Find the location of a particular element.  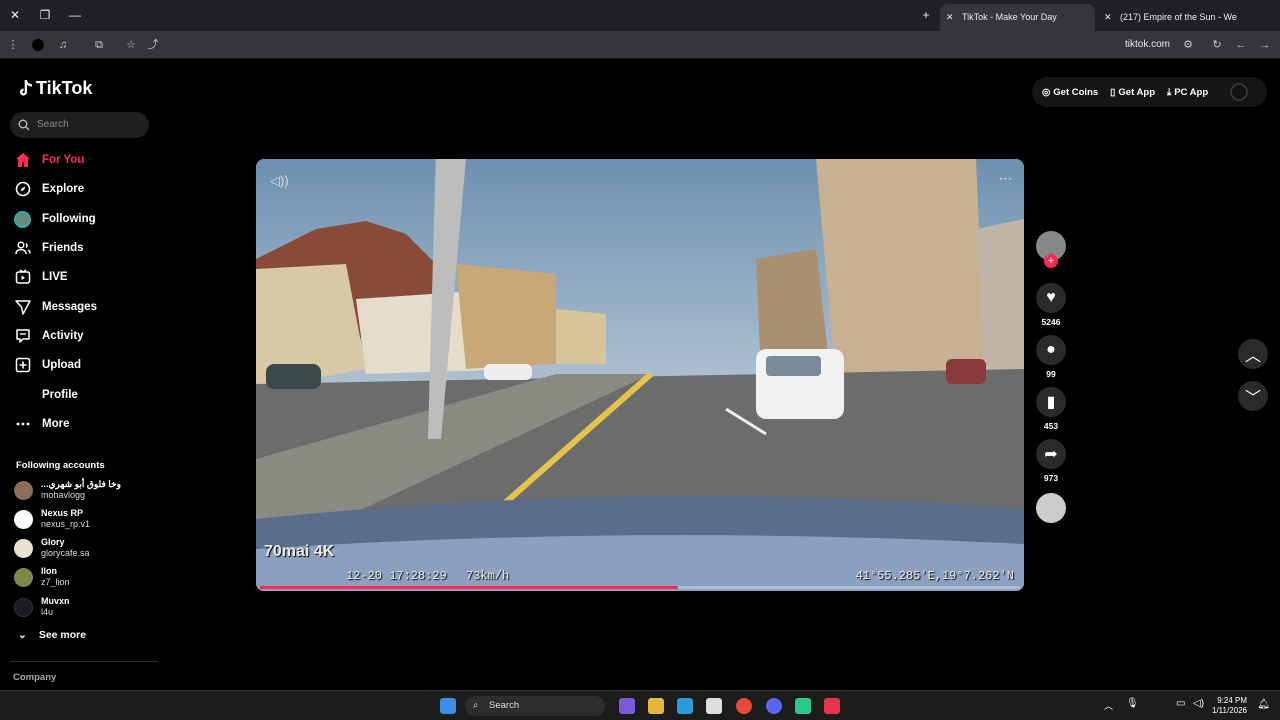

video-progress-bar is located at coordinates (640, 587).